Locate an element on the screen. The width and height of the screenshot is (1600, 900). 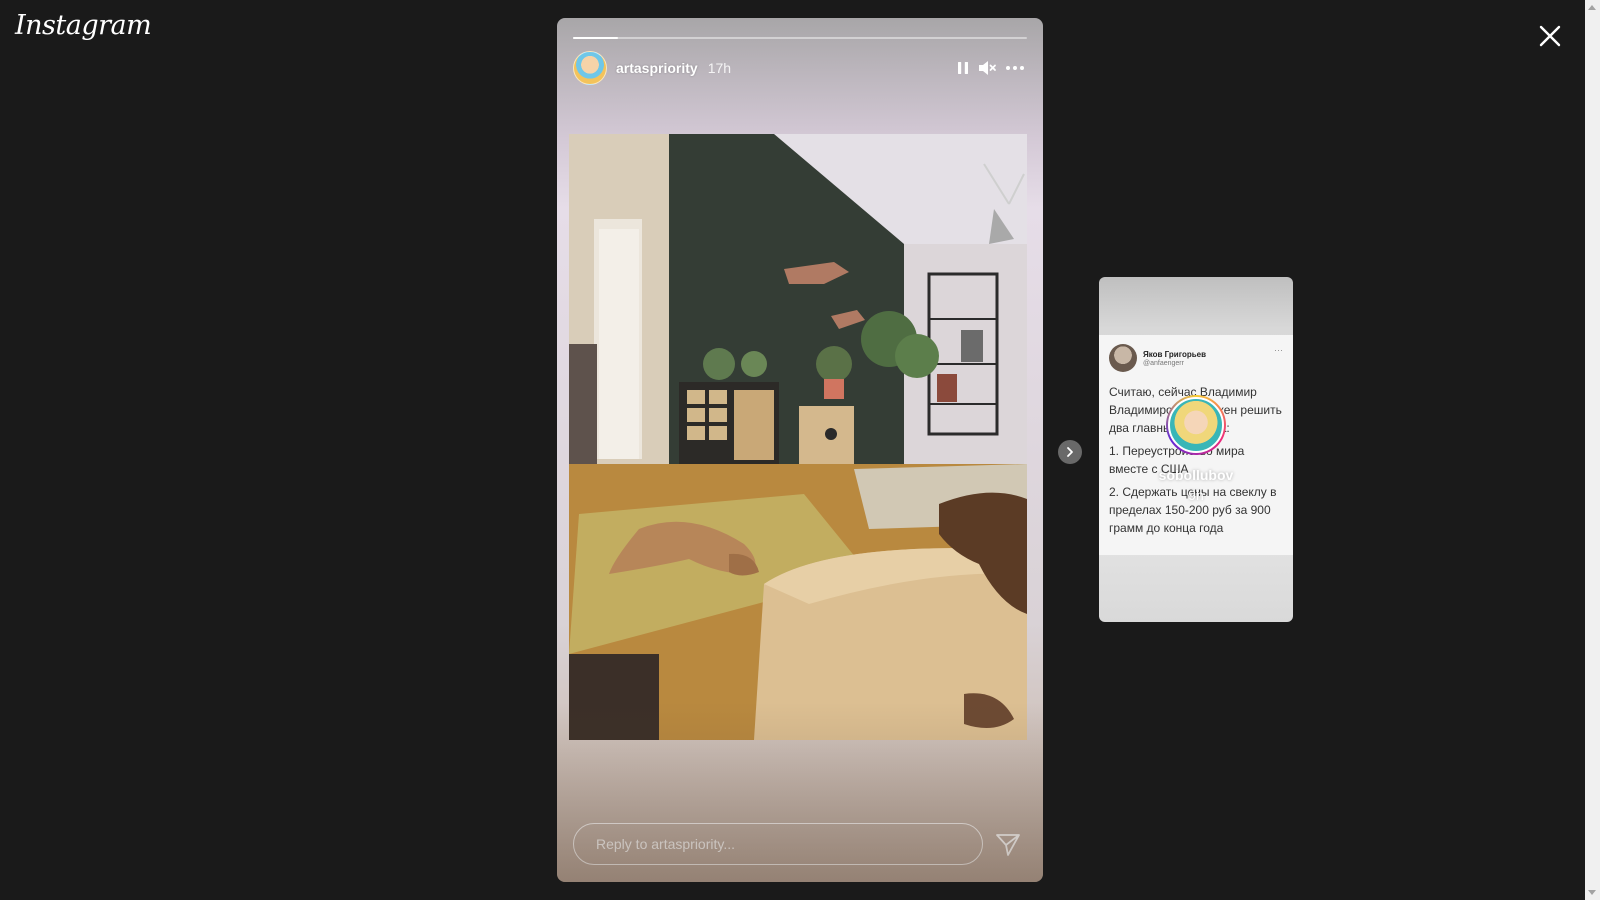
scroll-up-icon is located at coordinates (1592, 7).